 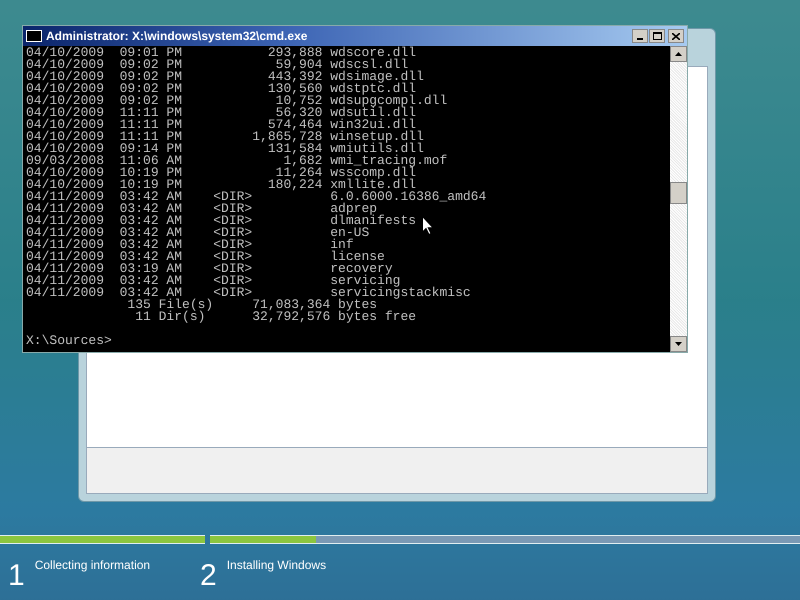 I want to click on console-line: 04/11/2009 03:42 AM <DIR> servicing, so click(x=213, y=281).